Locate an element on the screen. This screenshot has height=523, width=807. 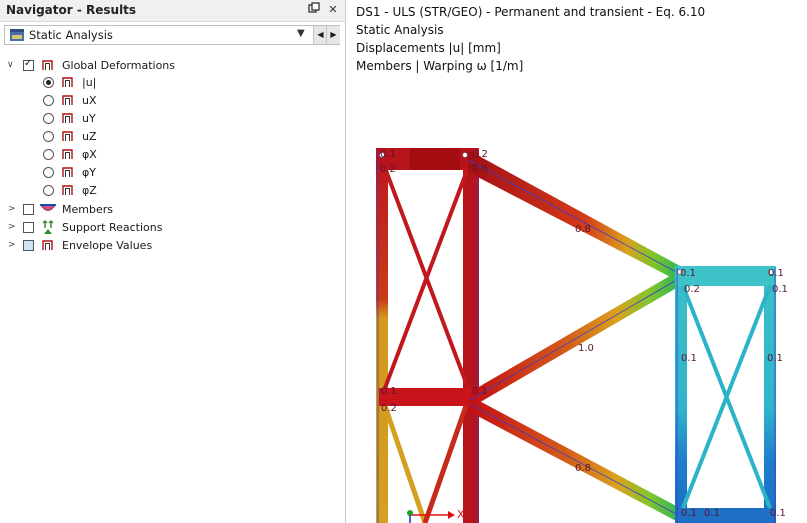
members-label: Members is located at coordinates (87, 209).